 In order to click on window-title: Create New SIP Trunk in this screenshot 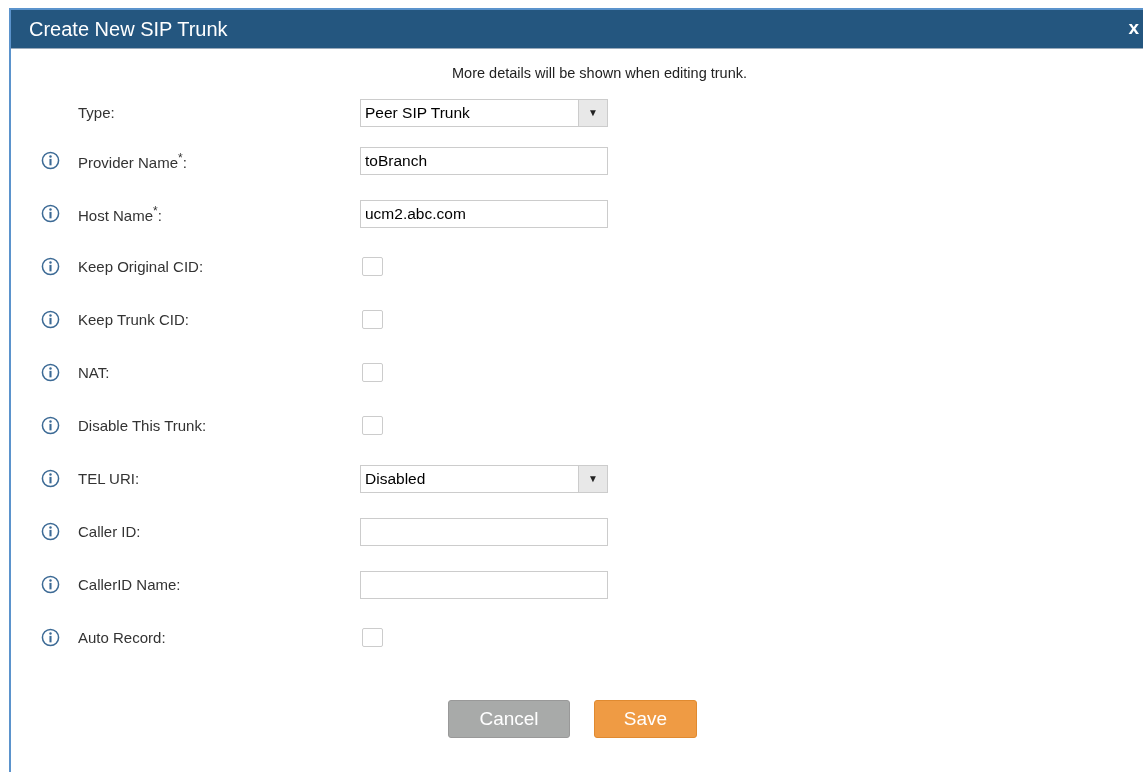, I will do `click(128, 29)`.